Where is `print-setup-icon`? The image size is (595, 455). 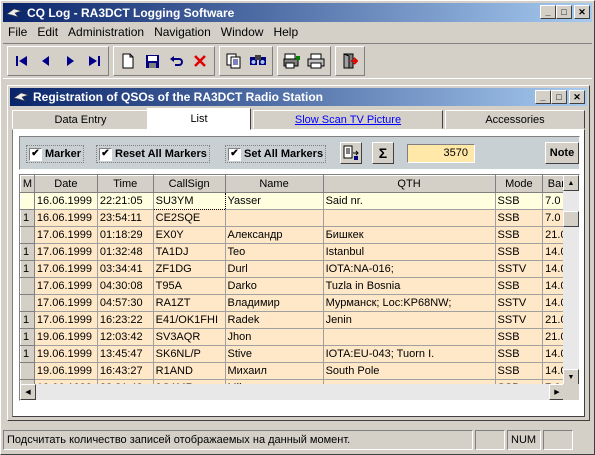
print-setup-icon is located at coordinates (292, 61).